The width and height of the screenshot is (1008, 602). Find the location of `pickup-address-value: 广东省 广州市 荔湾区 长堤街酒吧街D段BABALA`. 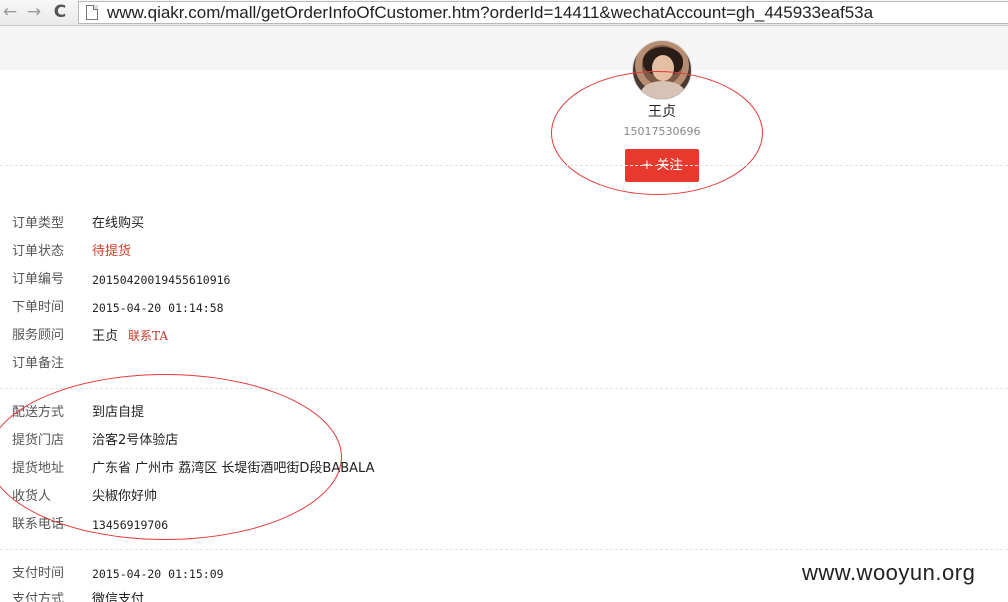

pickup-address-value: 广东省 广州市 荔湾区 长堤街酒吧街D段BABALA is located at coordinates (233, 468).